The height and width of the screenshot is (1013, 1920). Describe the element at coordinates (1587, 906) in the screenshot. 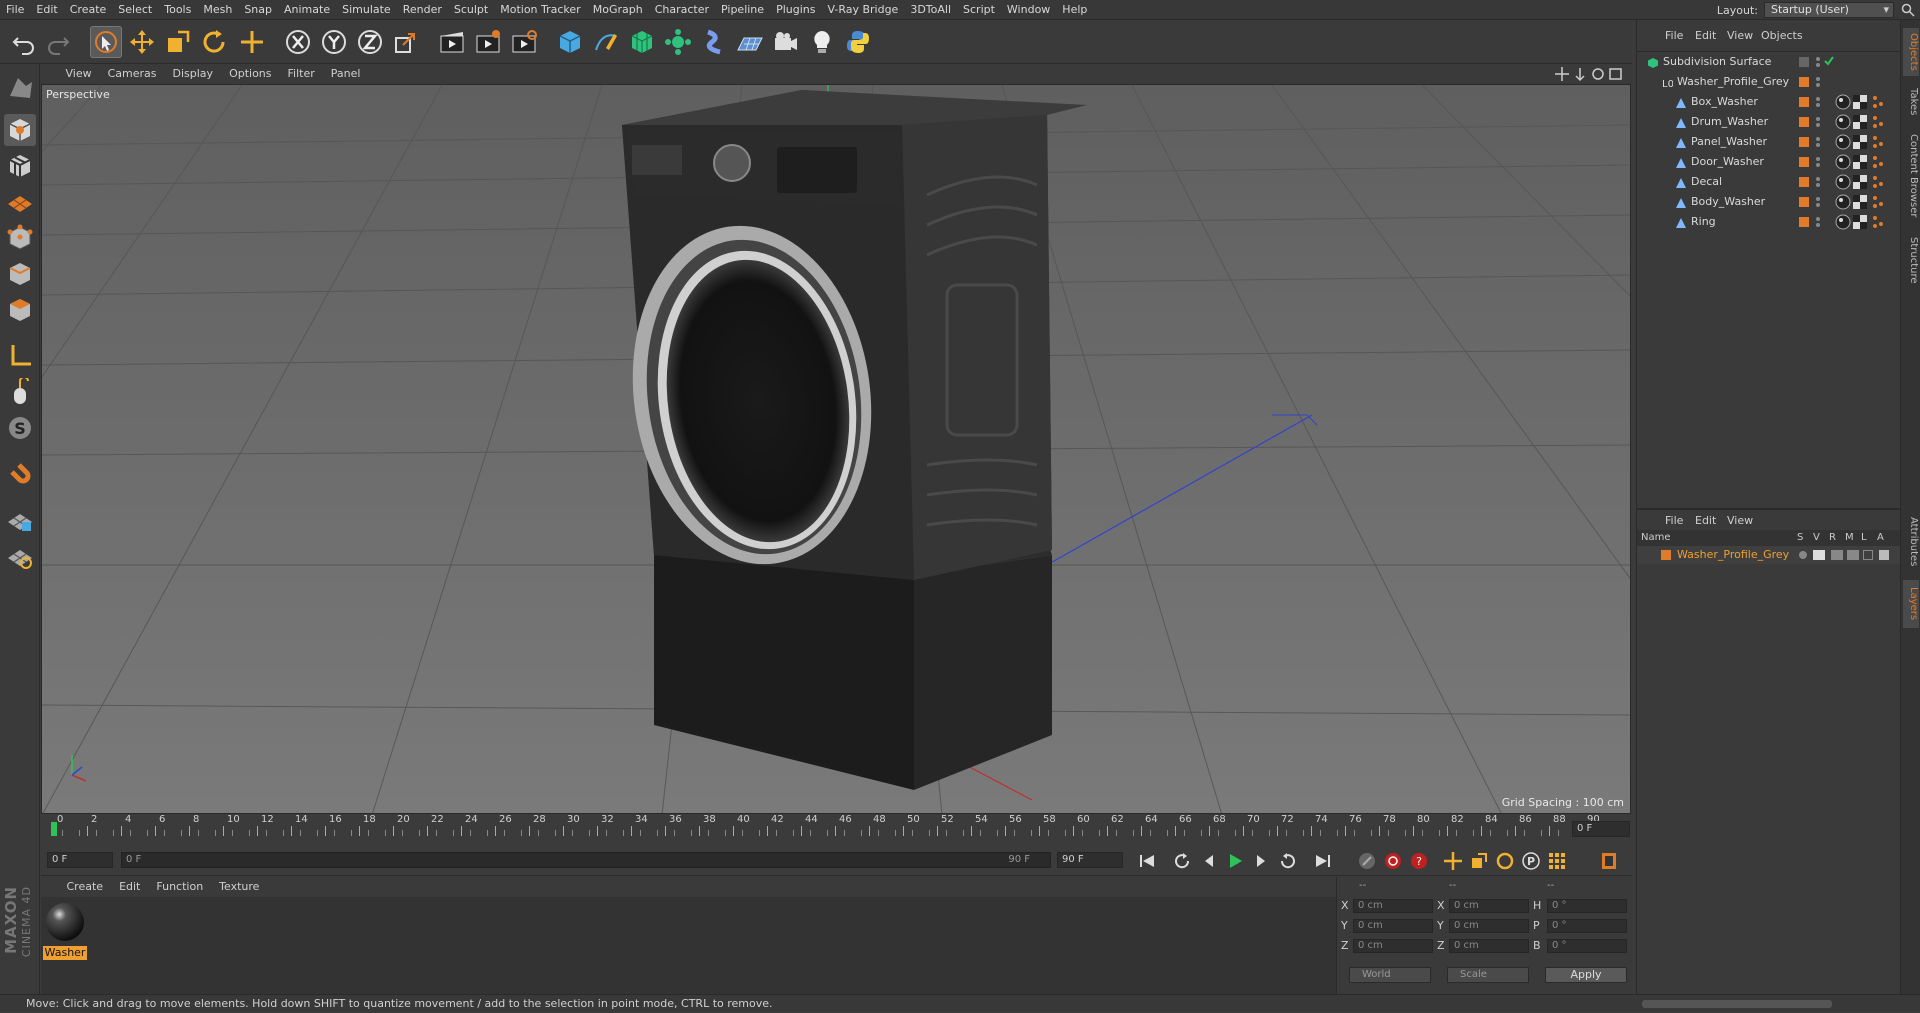

I see `rotation-h-field: 0 °` at that location.